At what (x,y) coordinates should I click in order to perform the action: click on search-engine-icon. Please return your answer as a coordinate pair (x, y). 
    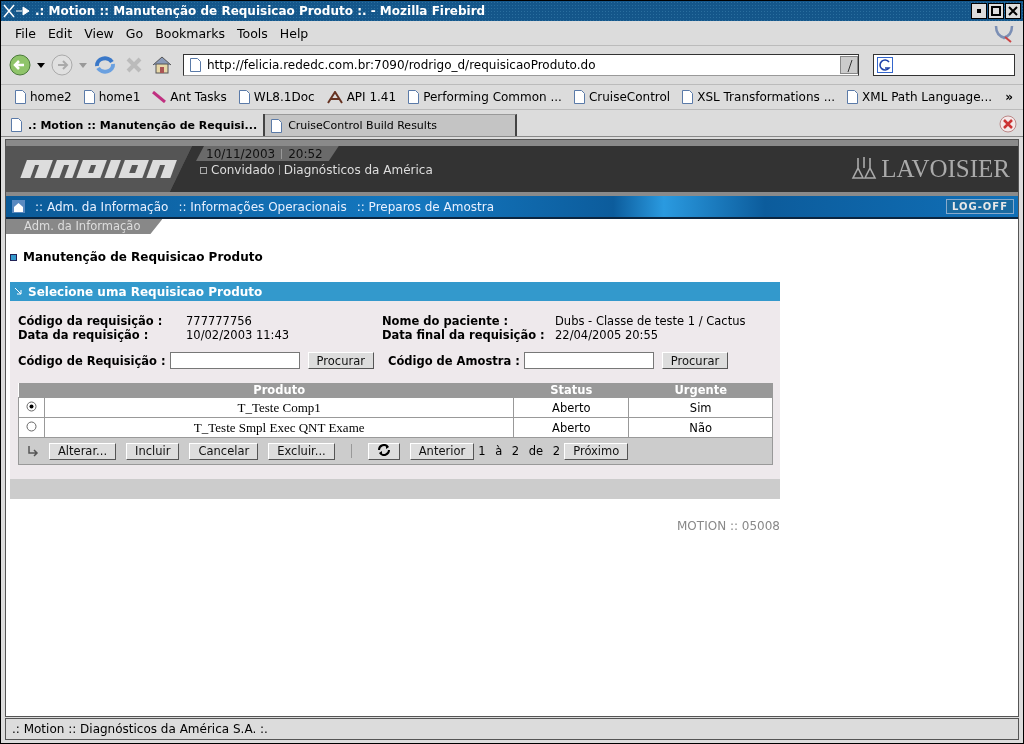
    Looking at the image, I should click on (885, 65).